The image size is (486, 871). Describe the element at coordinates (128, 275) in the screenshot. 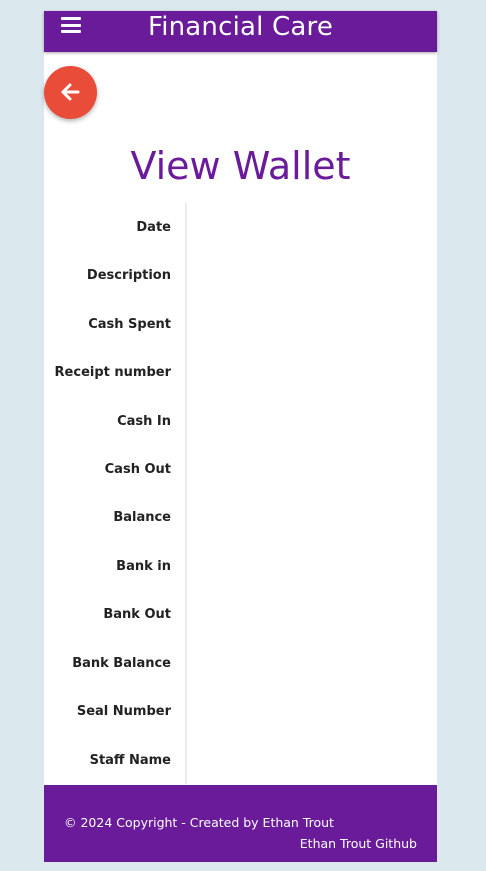

I see `field-label-description: Description` at that location.